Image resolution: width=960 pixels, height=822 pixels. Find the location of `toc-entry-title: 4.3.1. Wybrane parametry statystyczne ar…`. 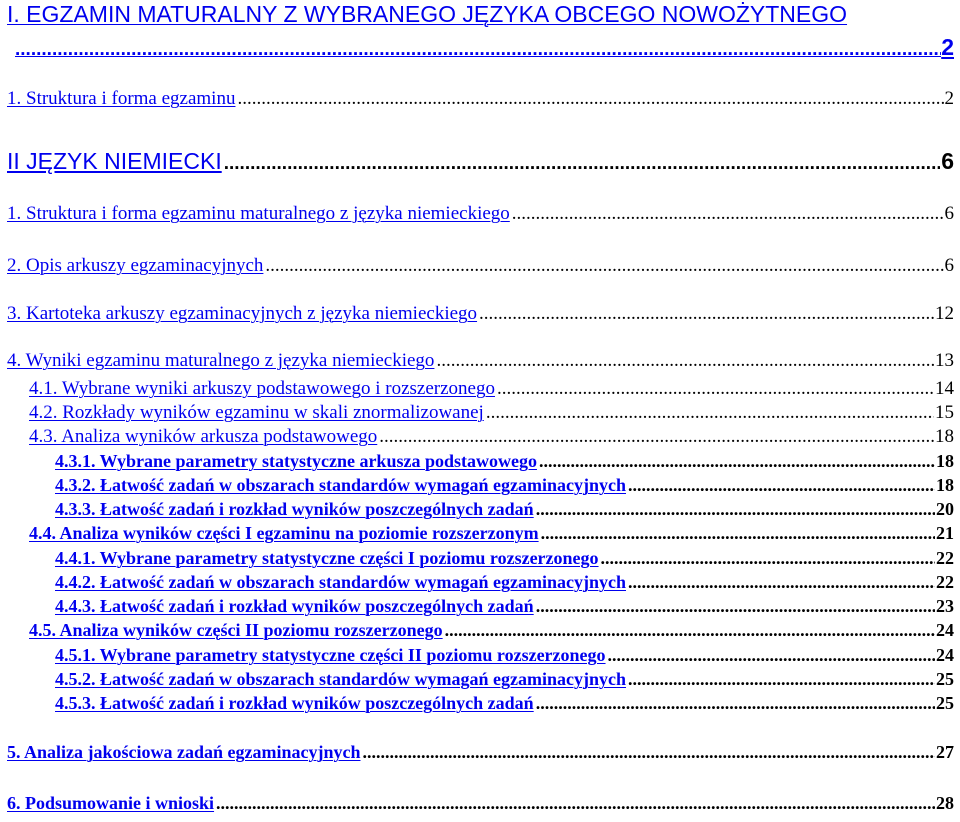

toc-entry-title: 4.3.1. Wybrane parametry statystyczne ar… is located at coordinates (296, 461).